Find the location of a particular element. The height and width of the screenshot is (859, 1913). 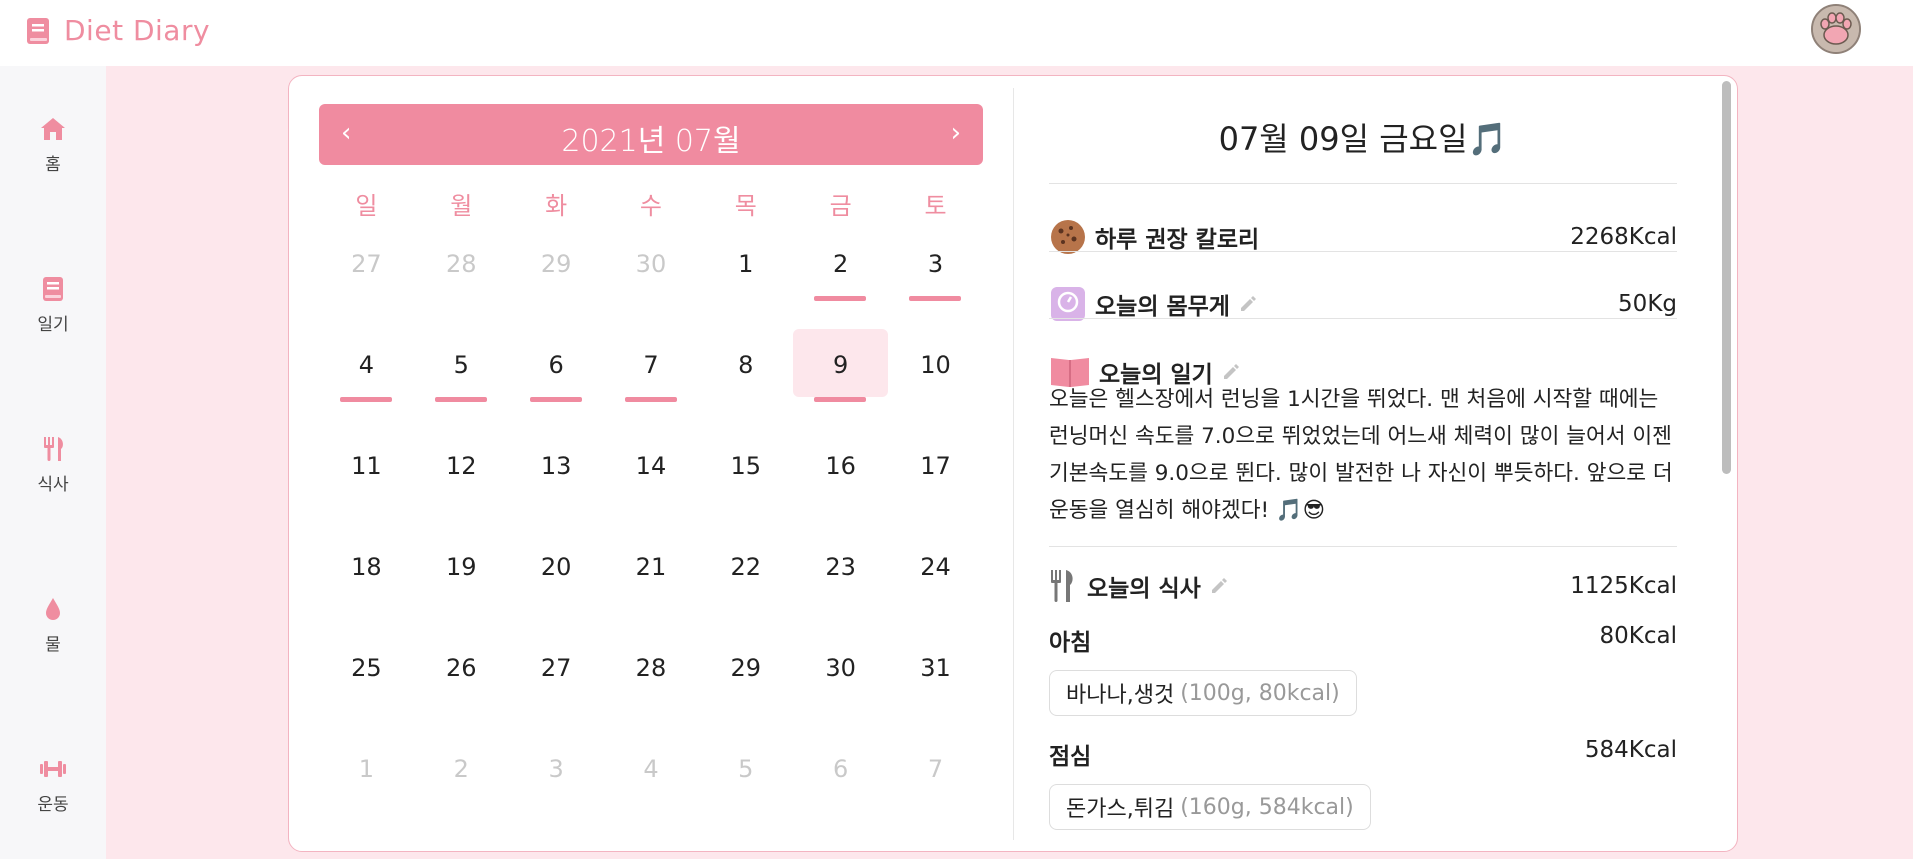

sidebar-item-meal: 식사 is located at coordinates (53, 464).